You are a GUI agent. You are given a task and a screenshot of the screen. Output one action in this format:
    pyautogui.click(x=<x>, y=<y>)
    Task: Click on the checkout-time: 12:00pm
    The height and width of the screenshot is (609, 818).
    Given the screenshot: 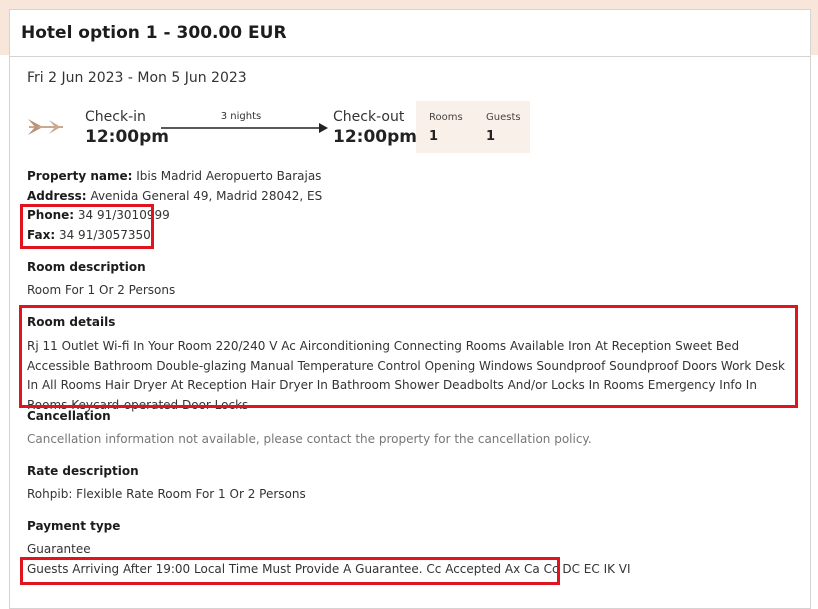 What is the action you would take?
    pyautogui.click(x=375, y=137)
    